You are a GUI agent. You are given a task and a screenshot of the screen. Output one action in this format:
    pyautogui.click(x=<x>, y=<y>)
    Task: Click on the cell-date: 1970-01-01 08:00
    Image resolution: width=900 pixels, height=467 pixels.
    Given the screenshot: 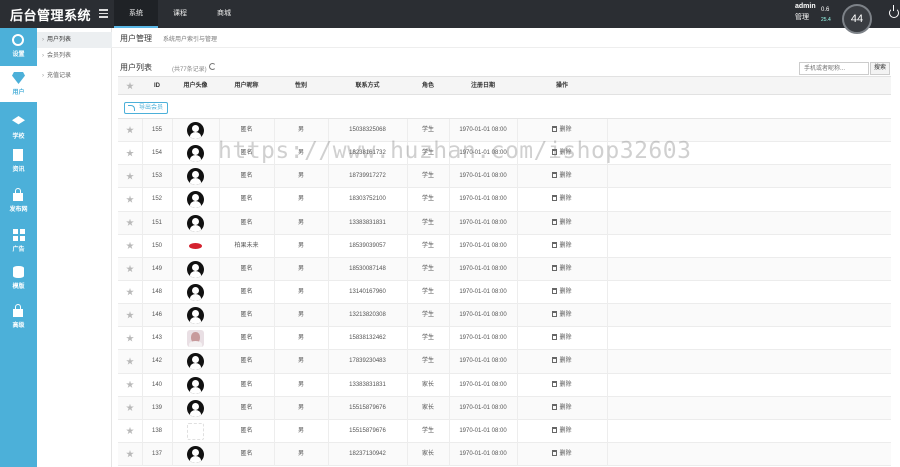 What is the action you would take?
    pyautogui.click(x=483, y=384)
    